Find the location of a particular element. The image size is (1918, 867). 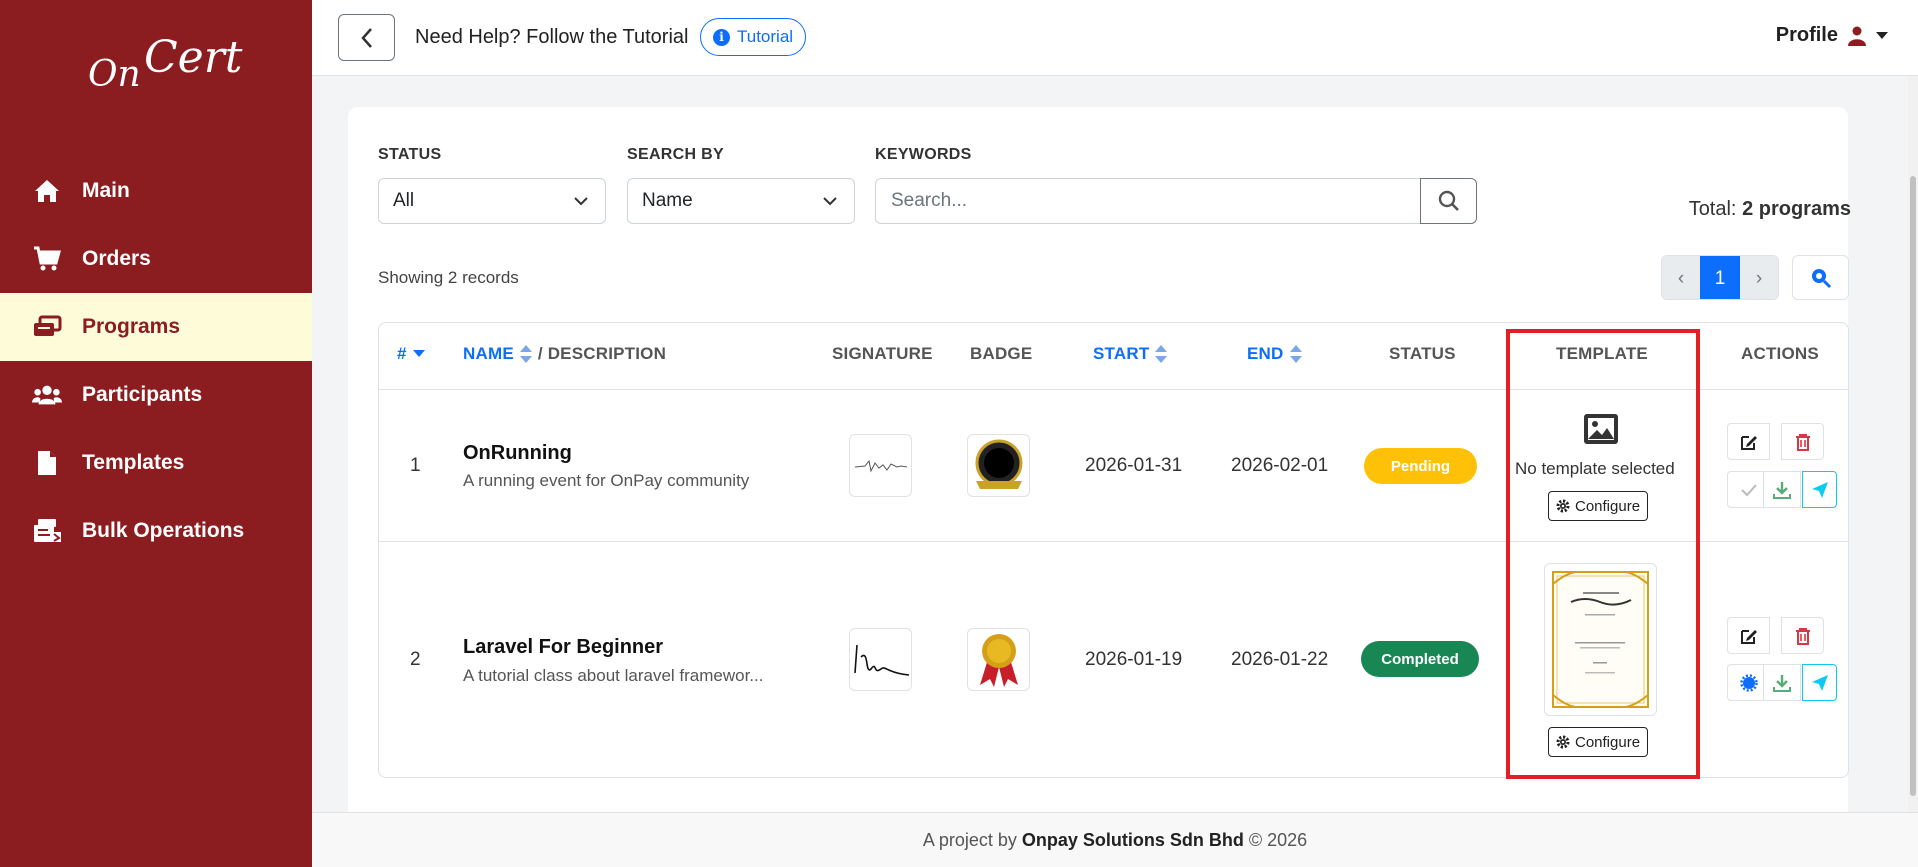

pagination-next: › is located at coordinates (1759, 277).